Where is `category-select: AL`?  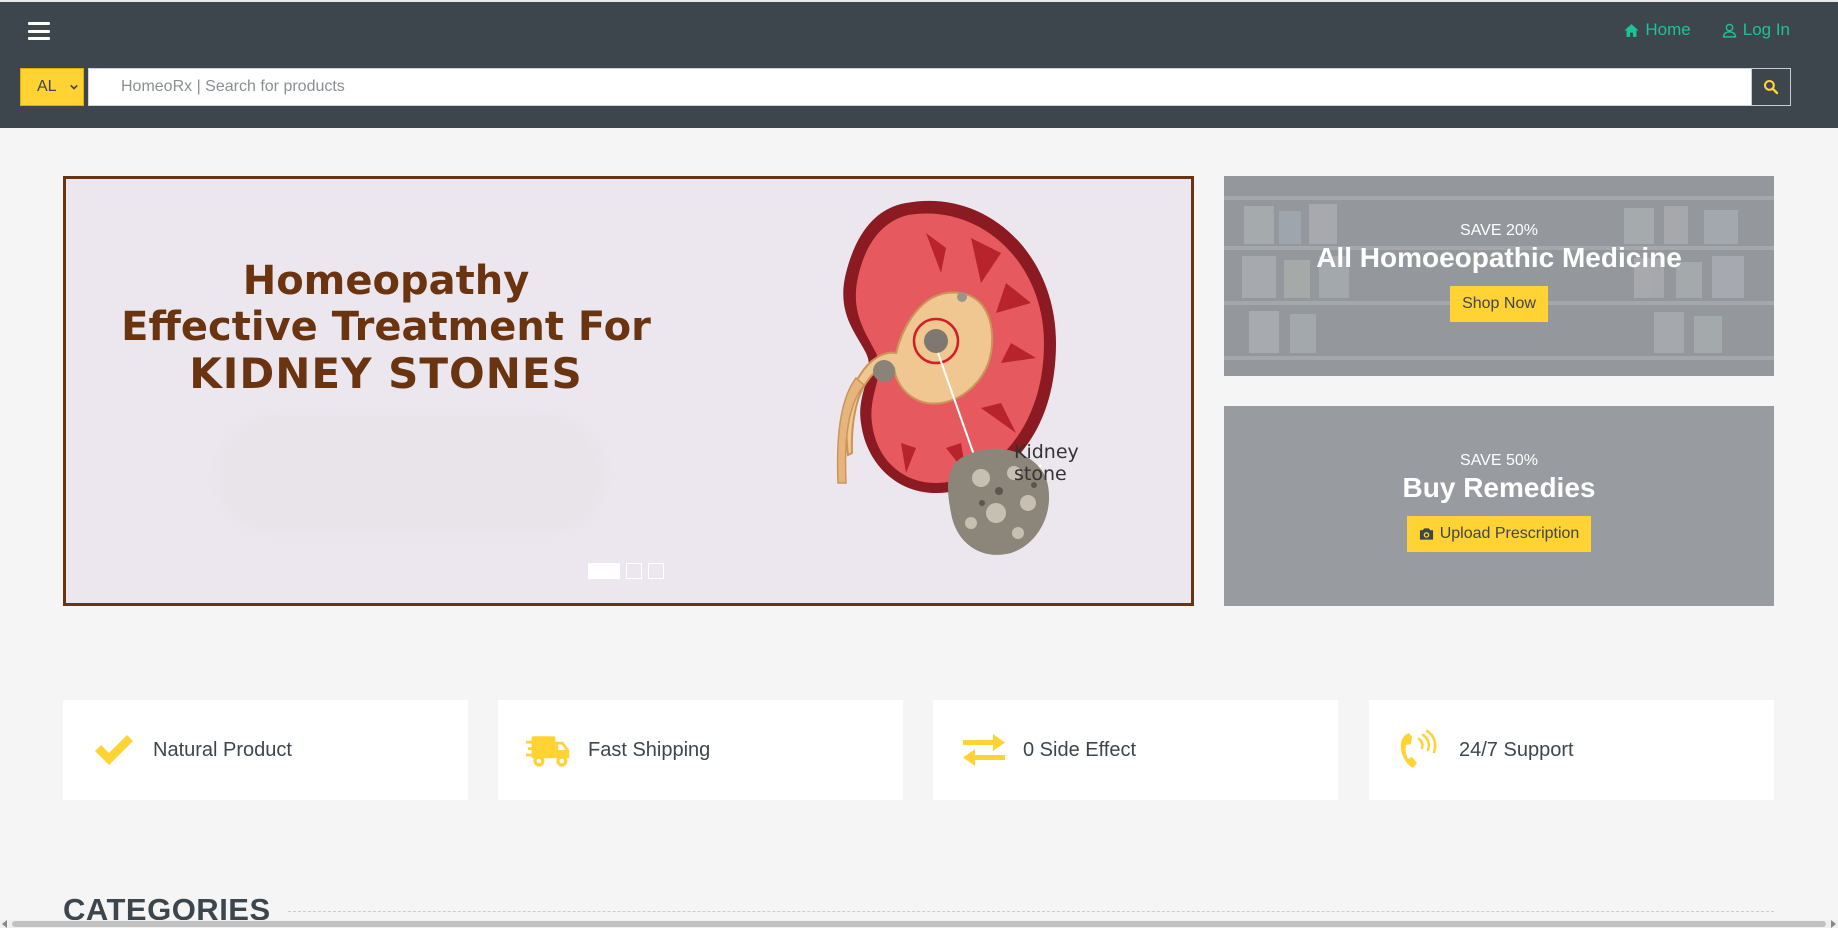
category-select: AL is located at coordinates (52, 87).